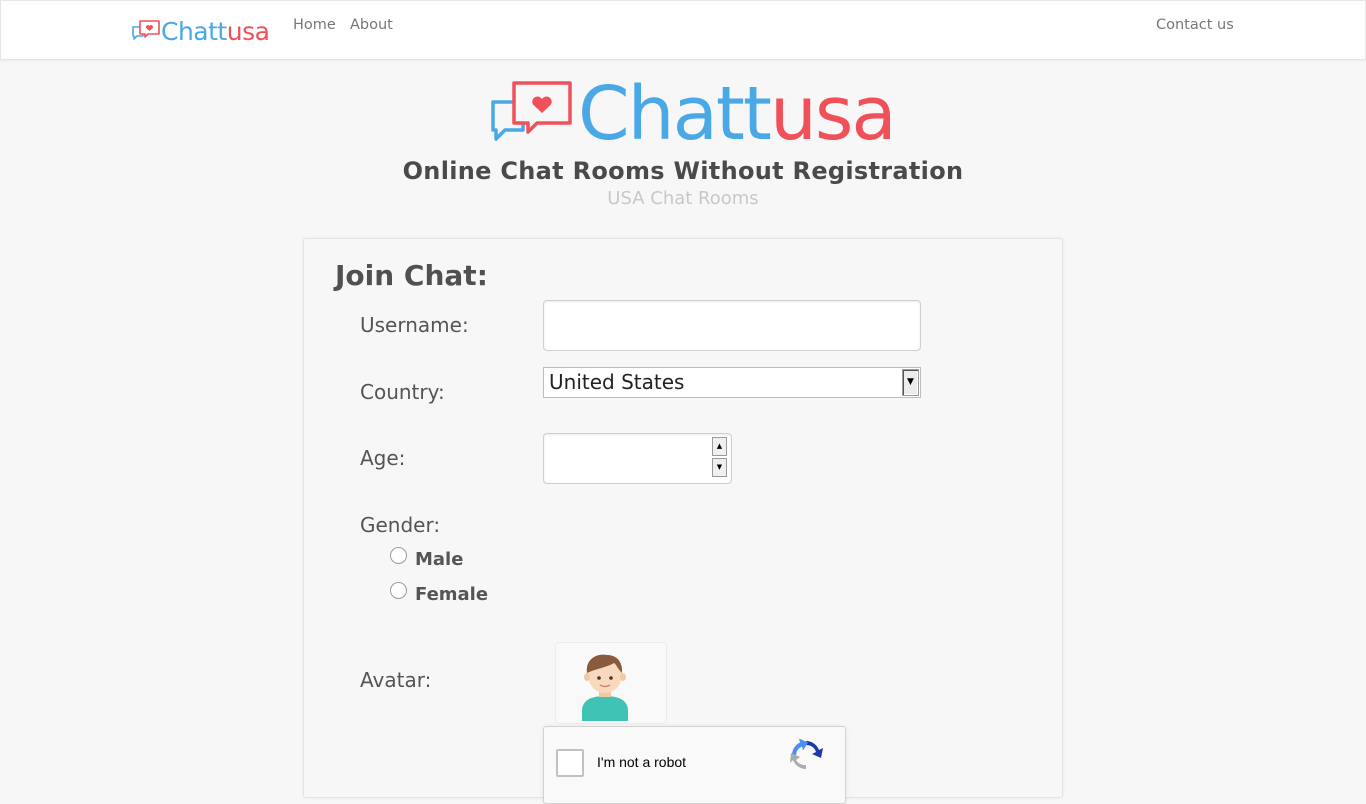 Image resolution: width=1366 pixels, height=804 pixels. Describe the element at coordinates (398, 555) in the screenshot. I see `gender-radio-male` at that location.